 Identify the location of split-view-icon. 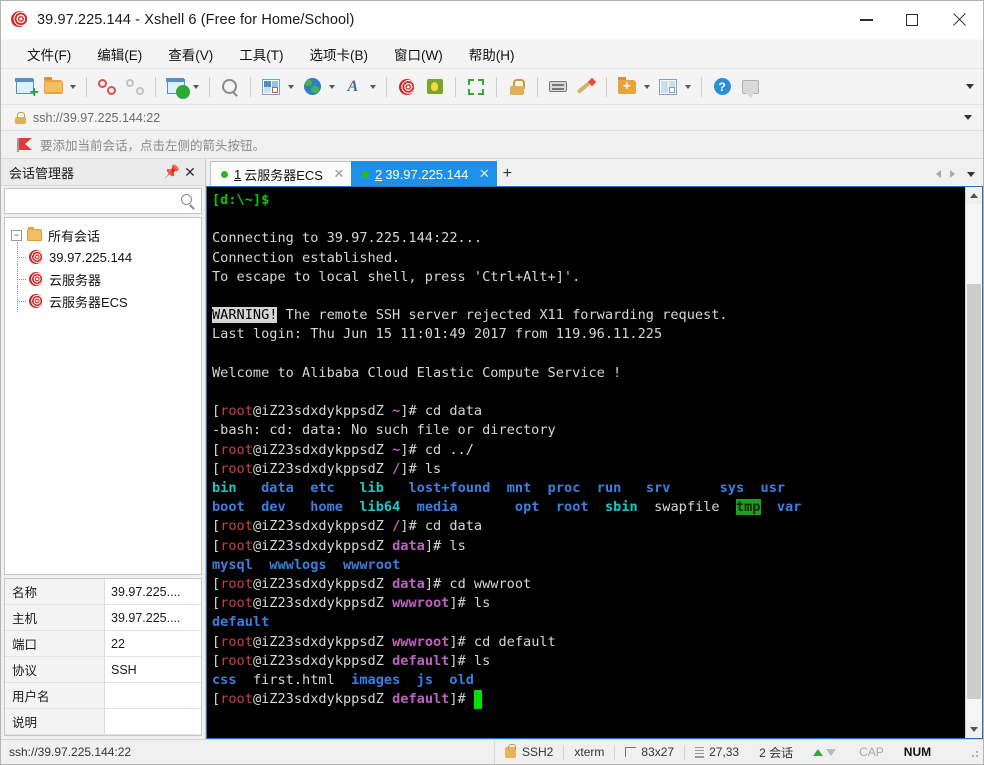
(668, 87).